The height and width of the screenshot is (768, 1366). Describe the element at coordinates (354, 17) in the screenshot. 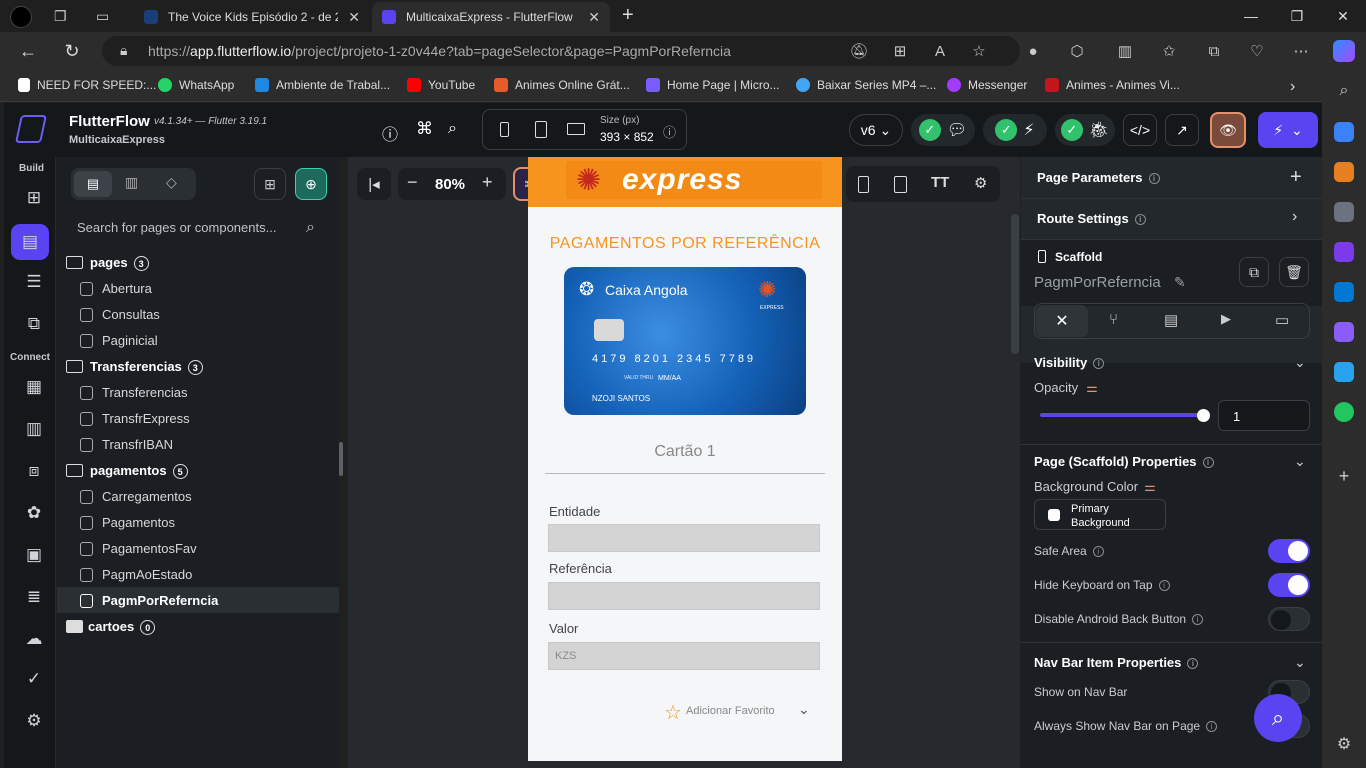

I see `close-tab-icon: ✕` at that location.